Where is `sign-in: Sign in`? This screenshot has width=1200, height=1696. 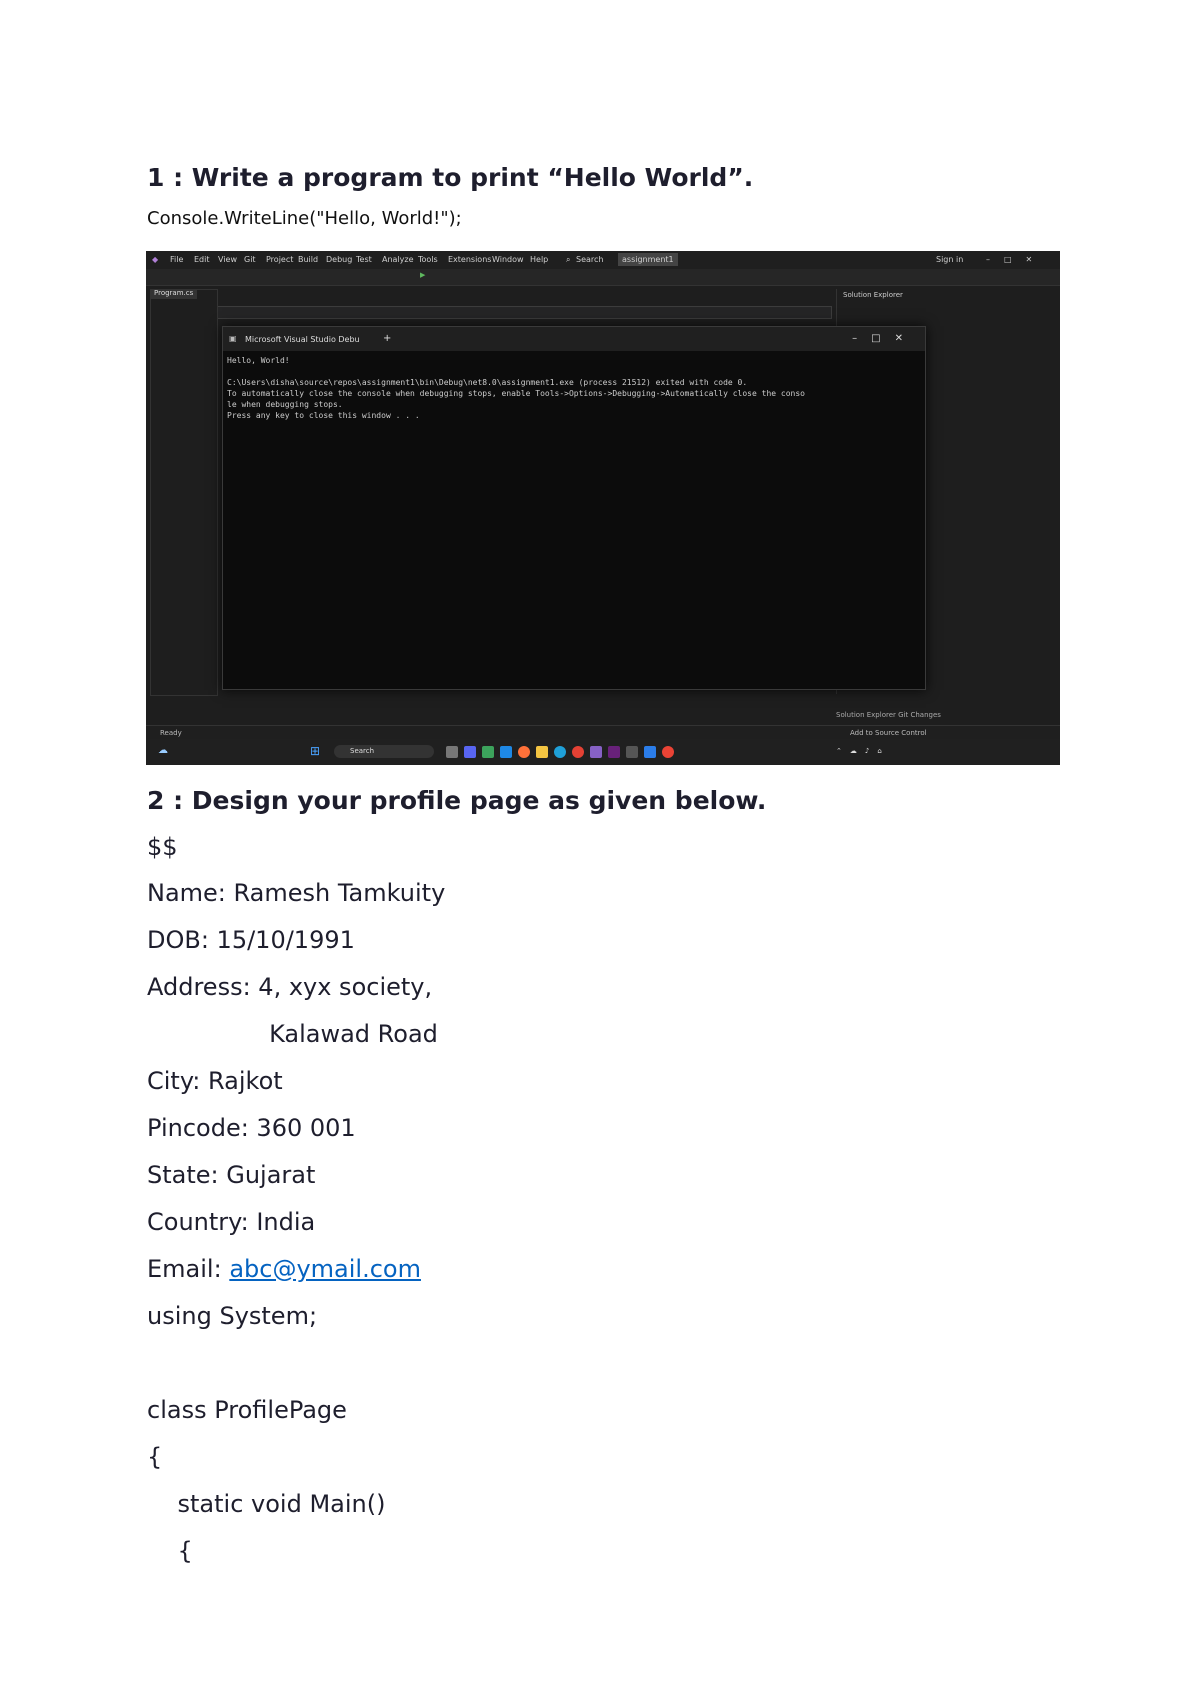
sign-in: Sign in is located at coordinates (950, 259).